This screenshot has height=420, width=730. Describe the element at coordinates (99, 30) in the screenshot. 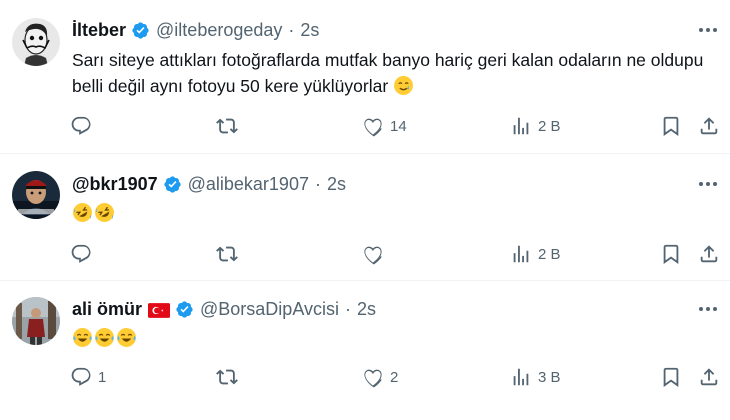

I see `author-name: İlteber` at that location.